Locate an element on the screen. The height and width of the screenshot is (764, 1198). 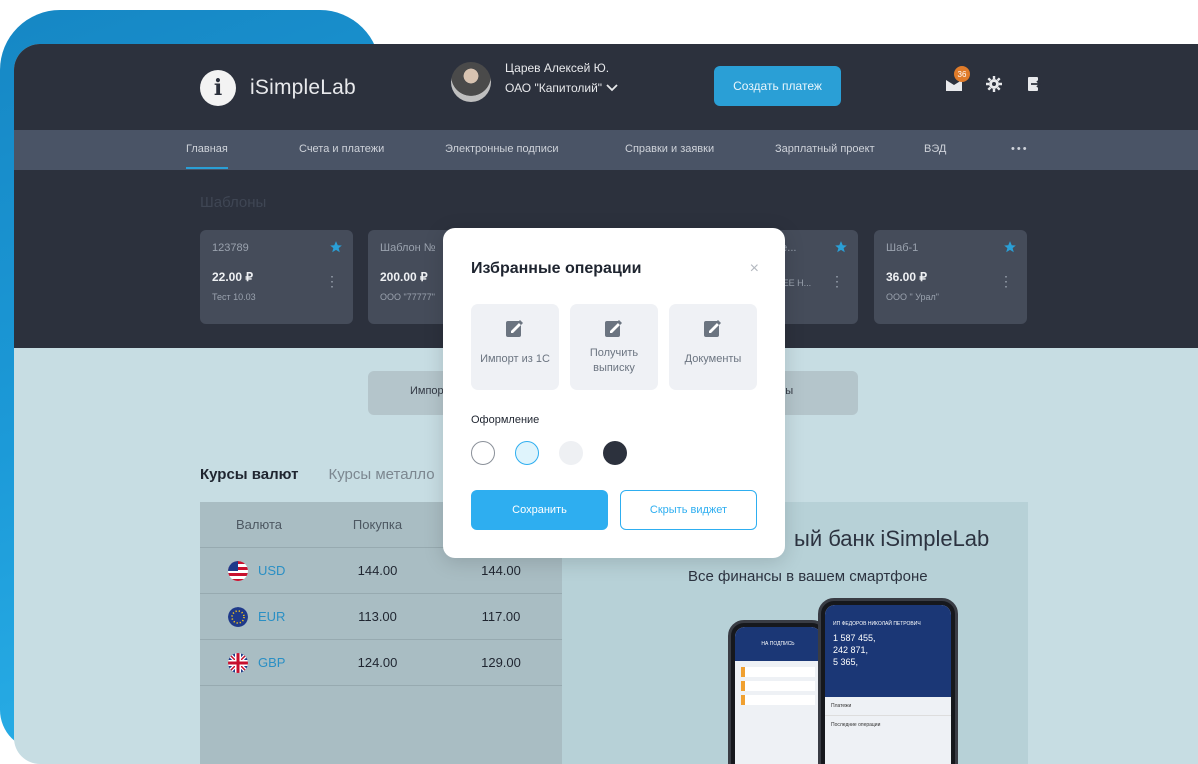
currency-code: EUR is located at coordinates (272, 616).